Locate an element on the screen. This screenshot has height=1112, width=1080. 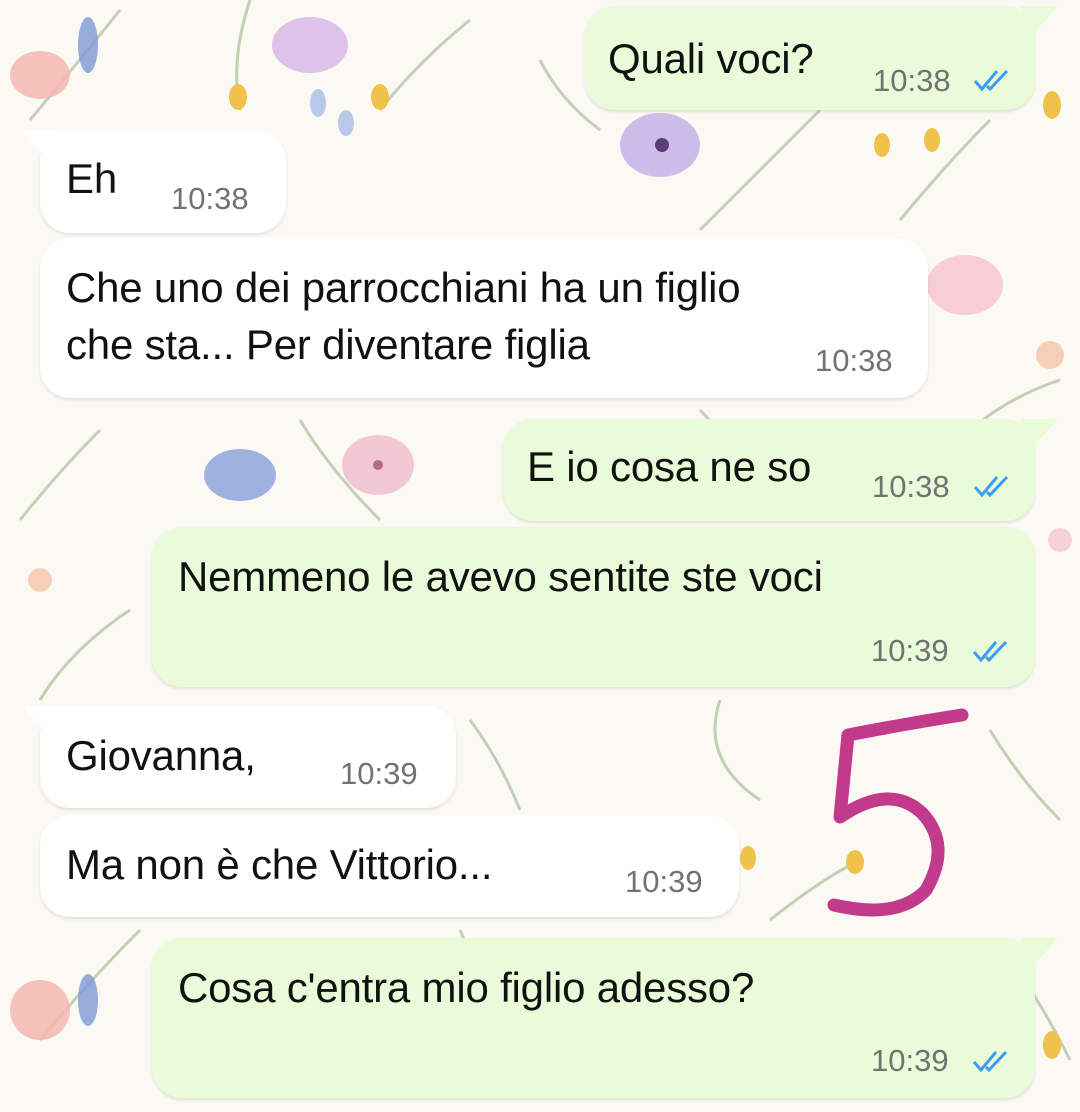
message-text: Nemmeno le avevo sentite ste voci is located at coordinates (500, 576).